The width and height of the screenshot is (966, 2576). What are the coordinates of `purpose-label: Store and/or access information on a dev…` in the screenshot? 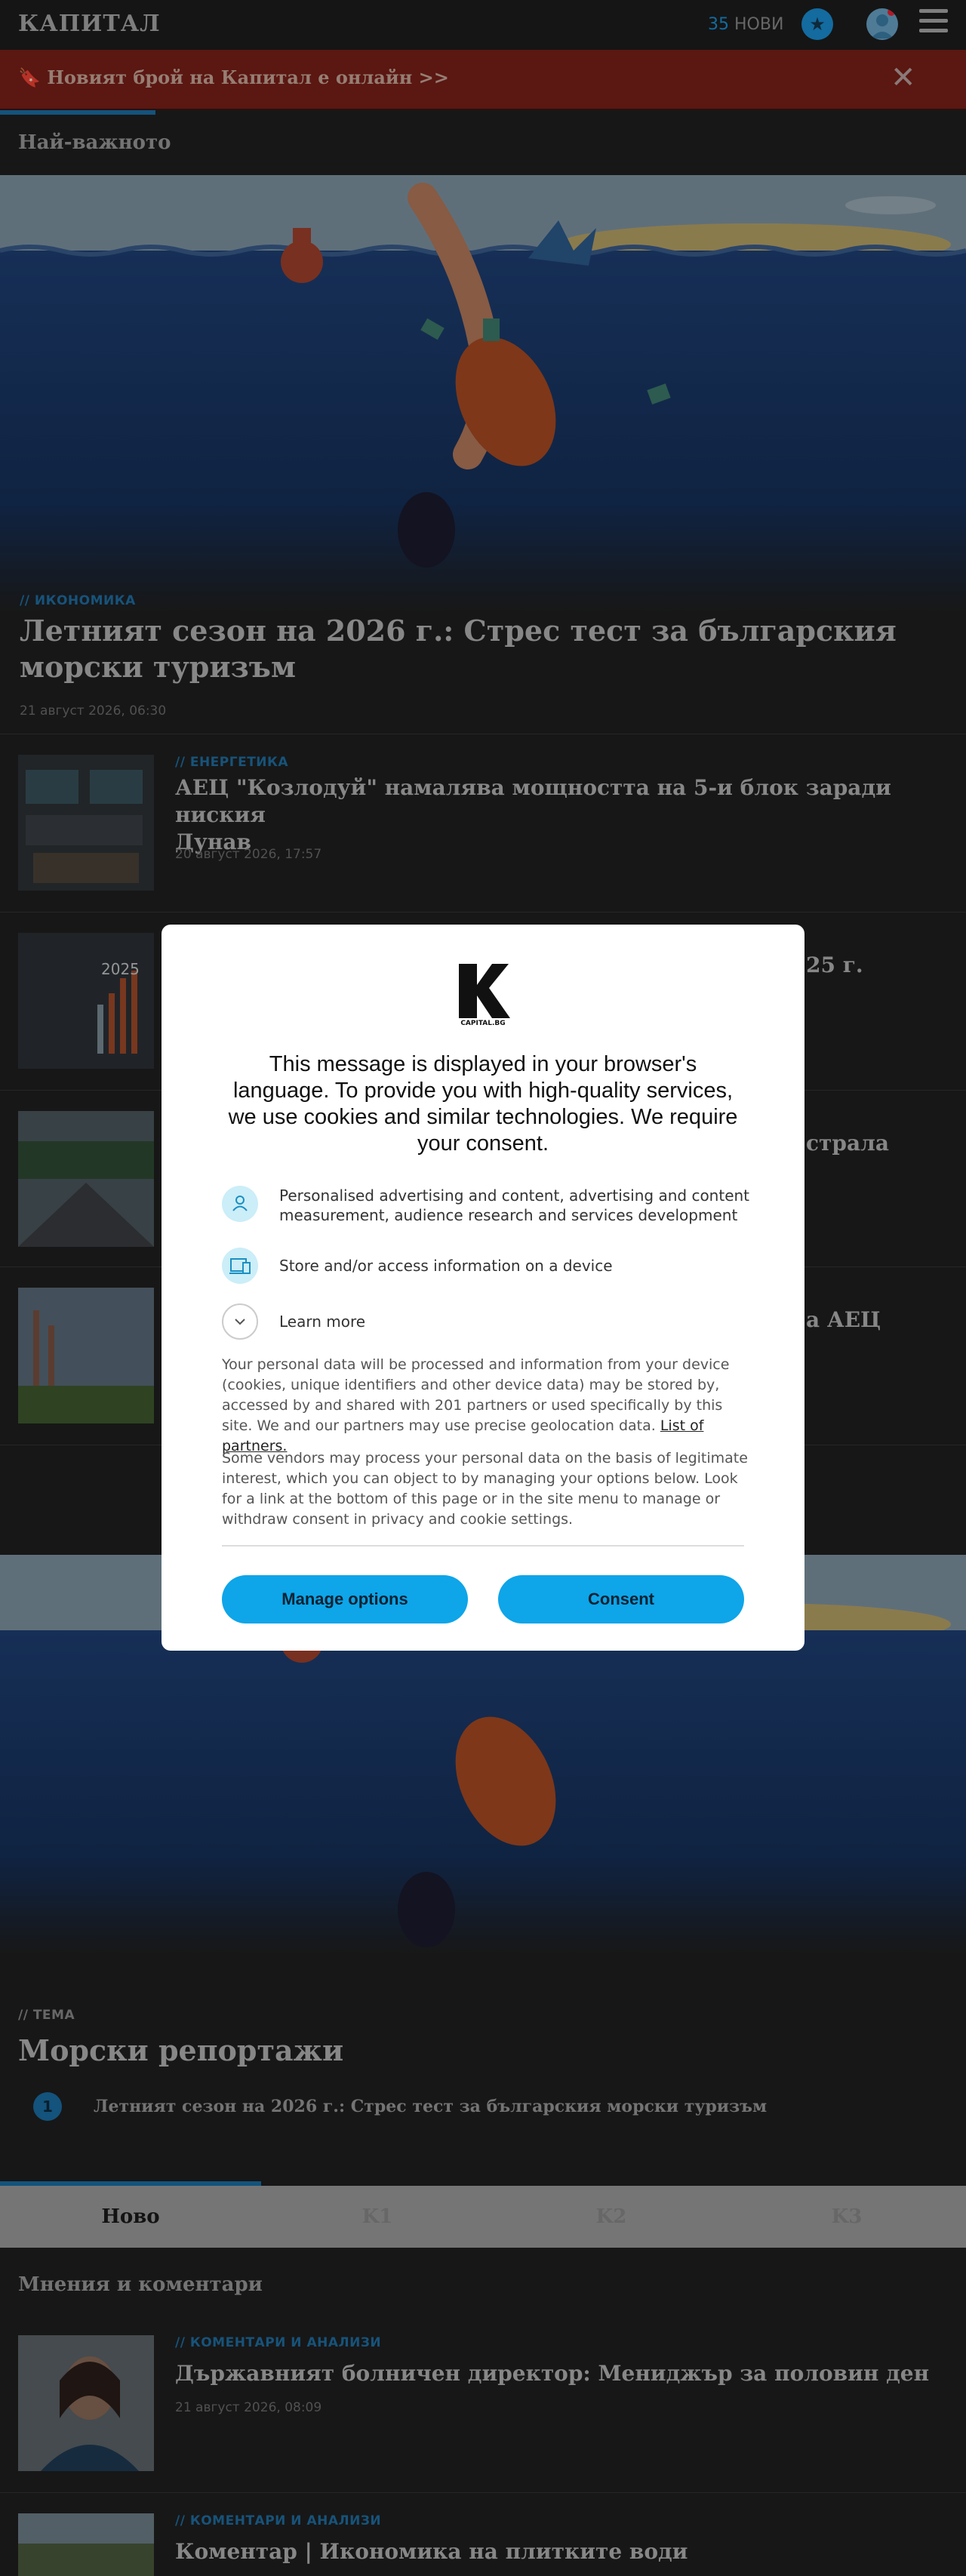 It's located at (446, 1266).